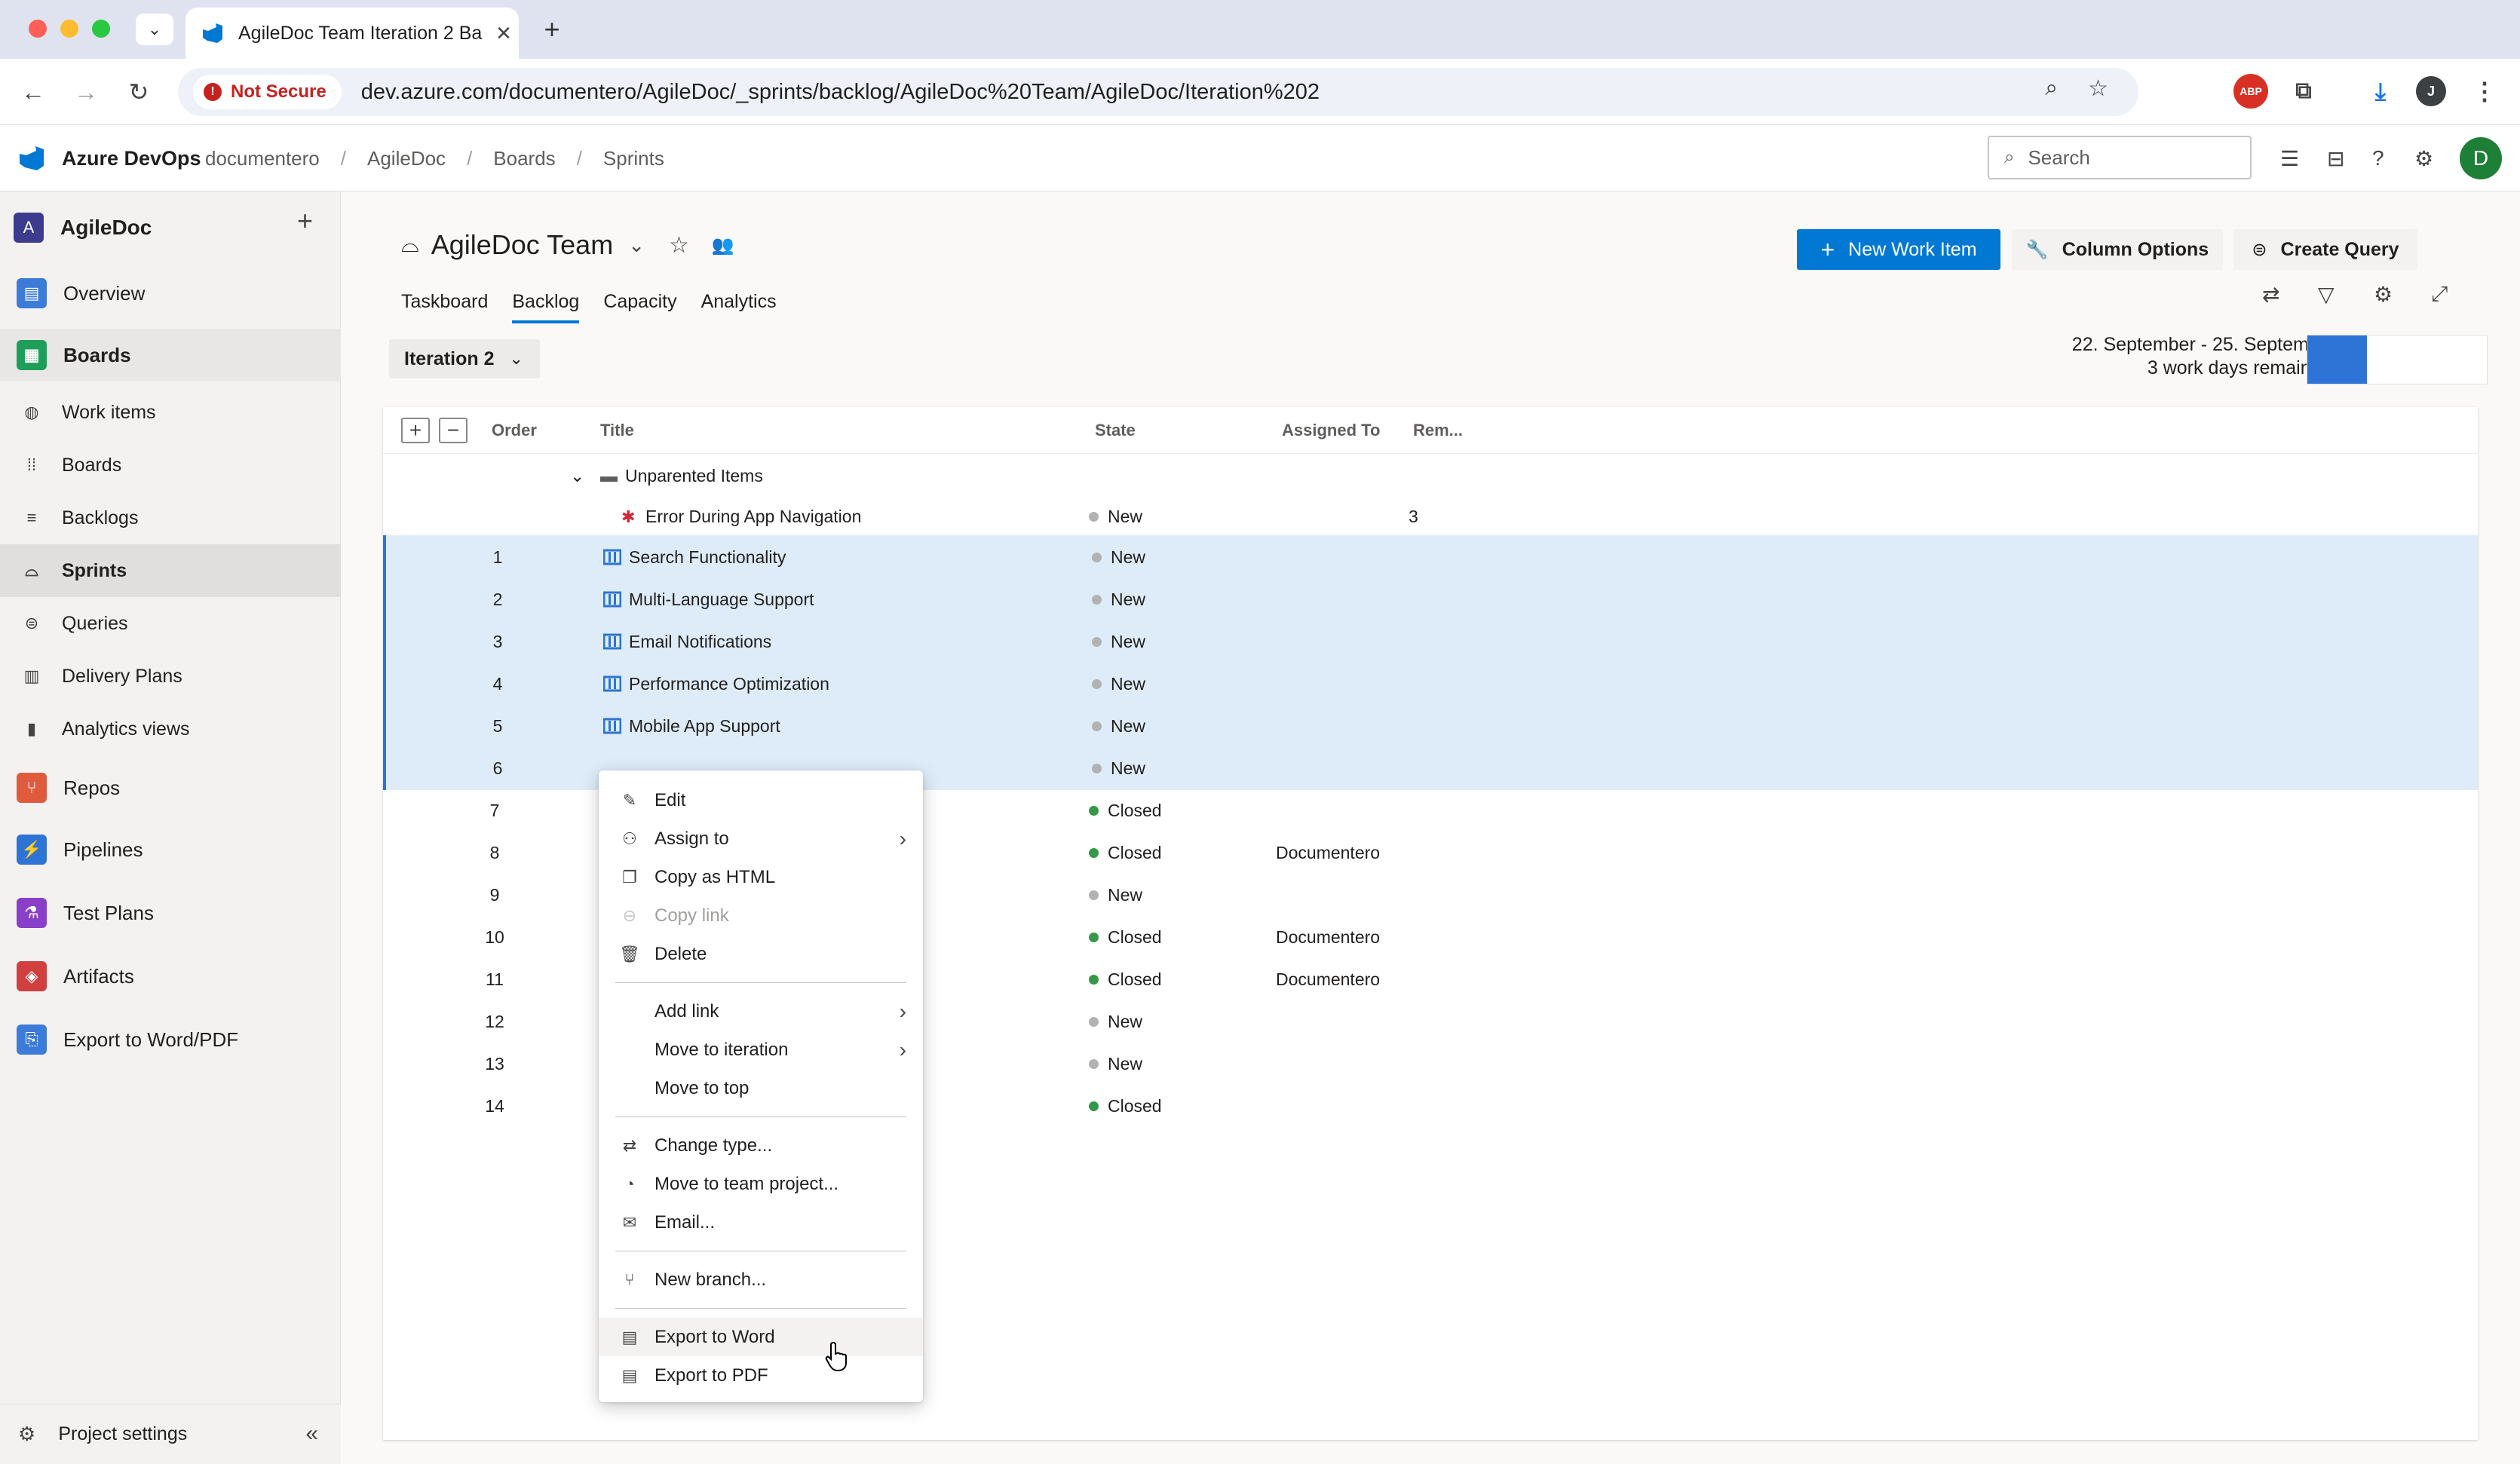 The width and height of the screenshot is (2520, 1464). I want to click on extensions-puzzle-icon: ⧉, so click(2303, 92).